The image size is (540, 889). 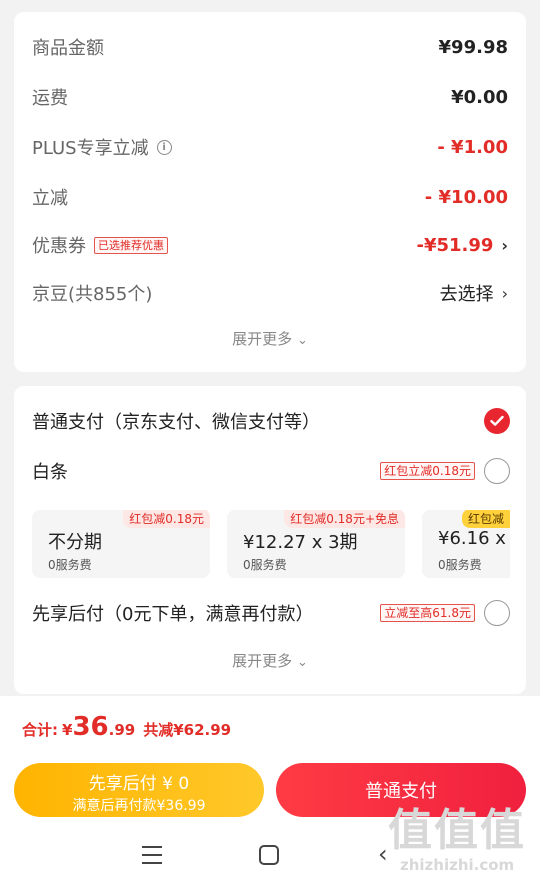 What do you see at coordinates (40, 730) in the screenshot?
I see `total-label: 合计:` at bounding box center [40, 730].